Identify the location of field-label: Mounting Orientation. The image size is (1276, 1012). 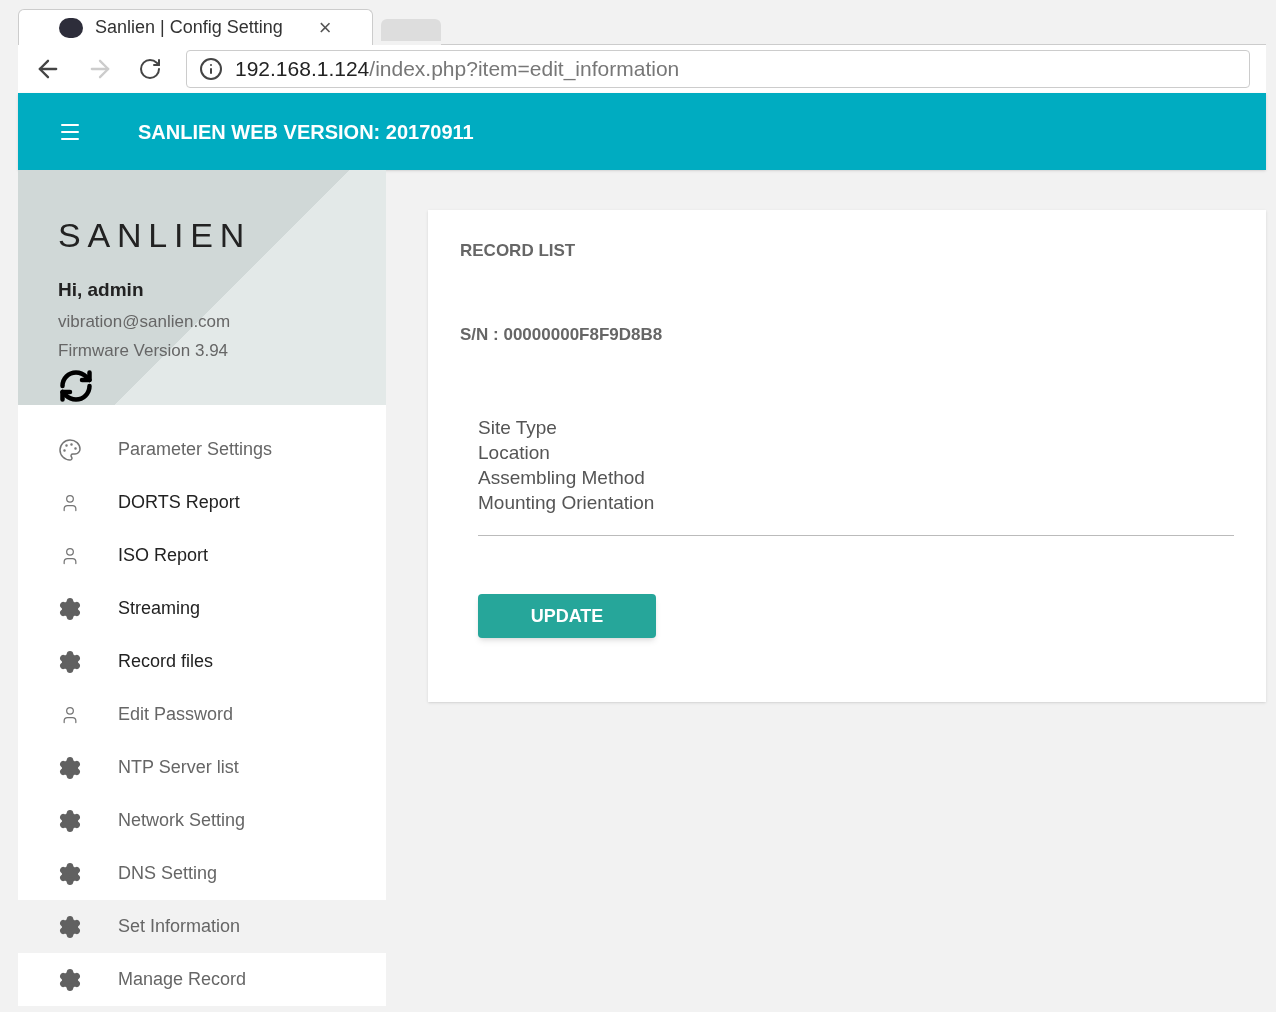
(567, 503).